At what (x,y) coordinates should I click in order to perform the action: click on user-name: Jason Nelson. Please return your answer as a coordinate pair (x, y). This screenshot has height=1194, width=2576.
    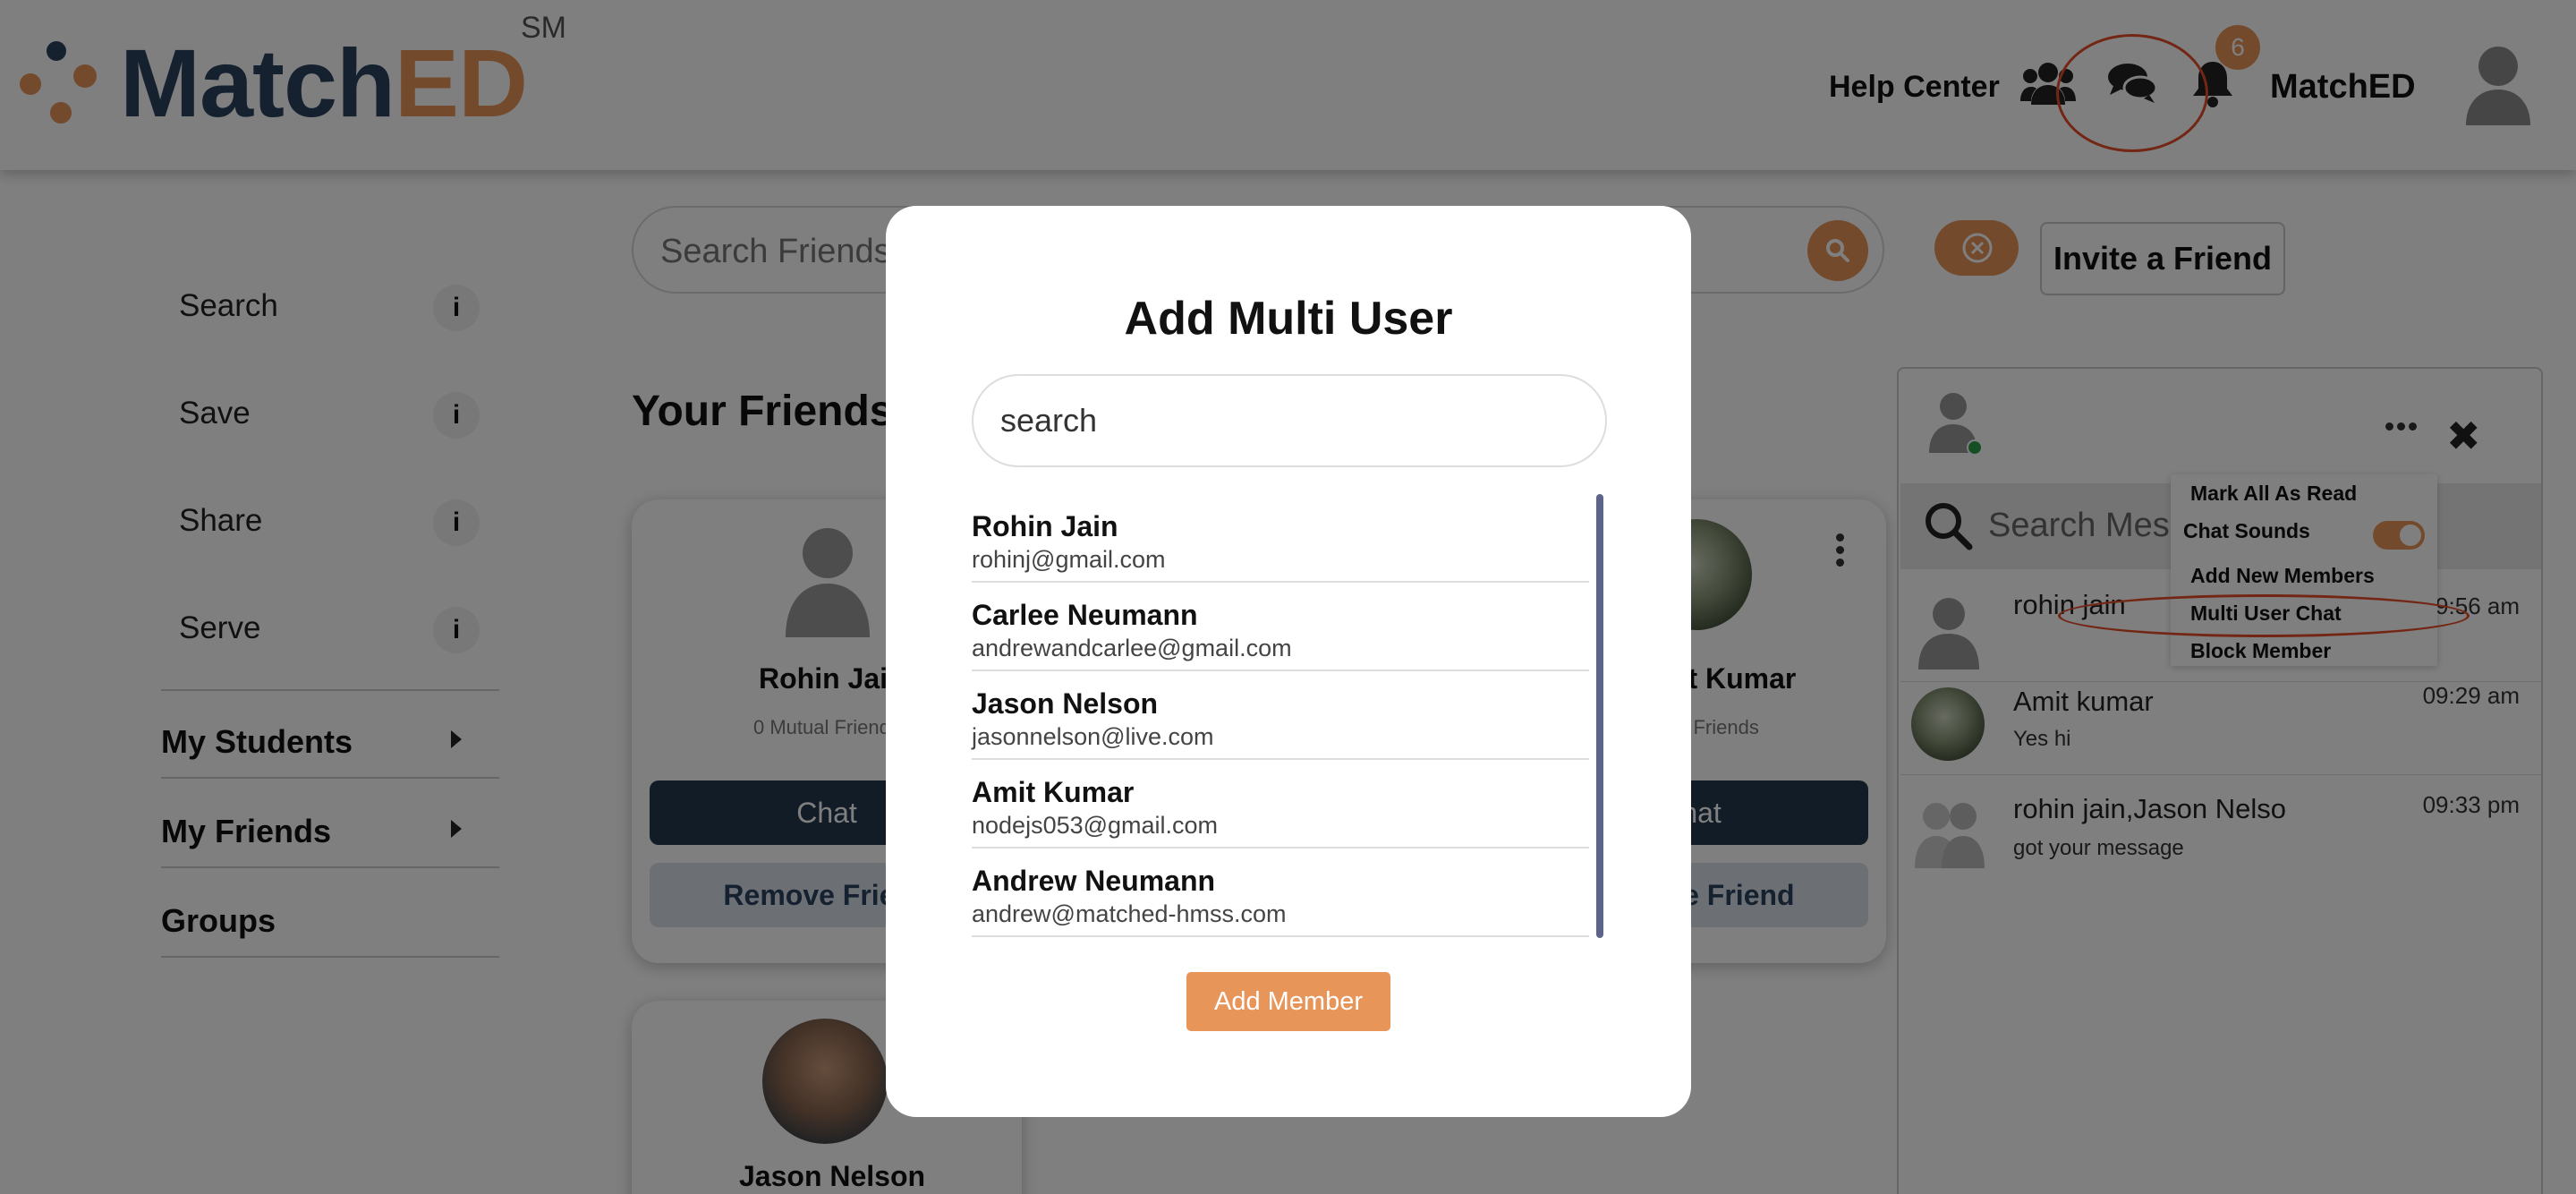
    Looking at the image, I should click on (1065, 703).